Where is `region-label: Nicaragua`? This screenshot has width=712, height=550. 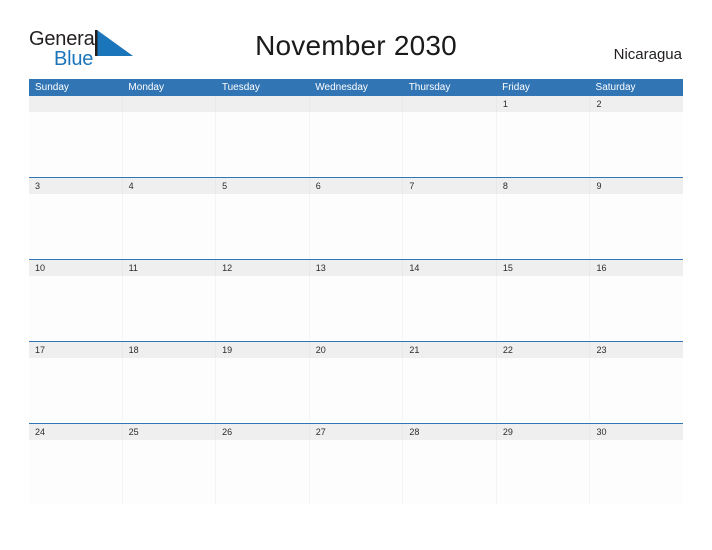
region-label: Nicaragua is located at coordinates (647, 54).